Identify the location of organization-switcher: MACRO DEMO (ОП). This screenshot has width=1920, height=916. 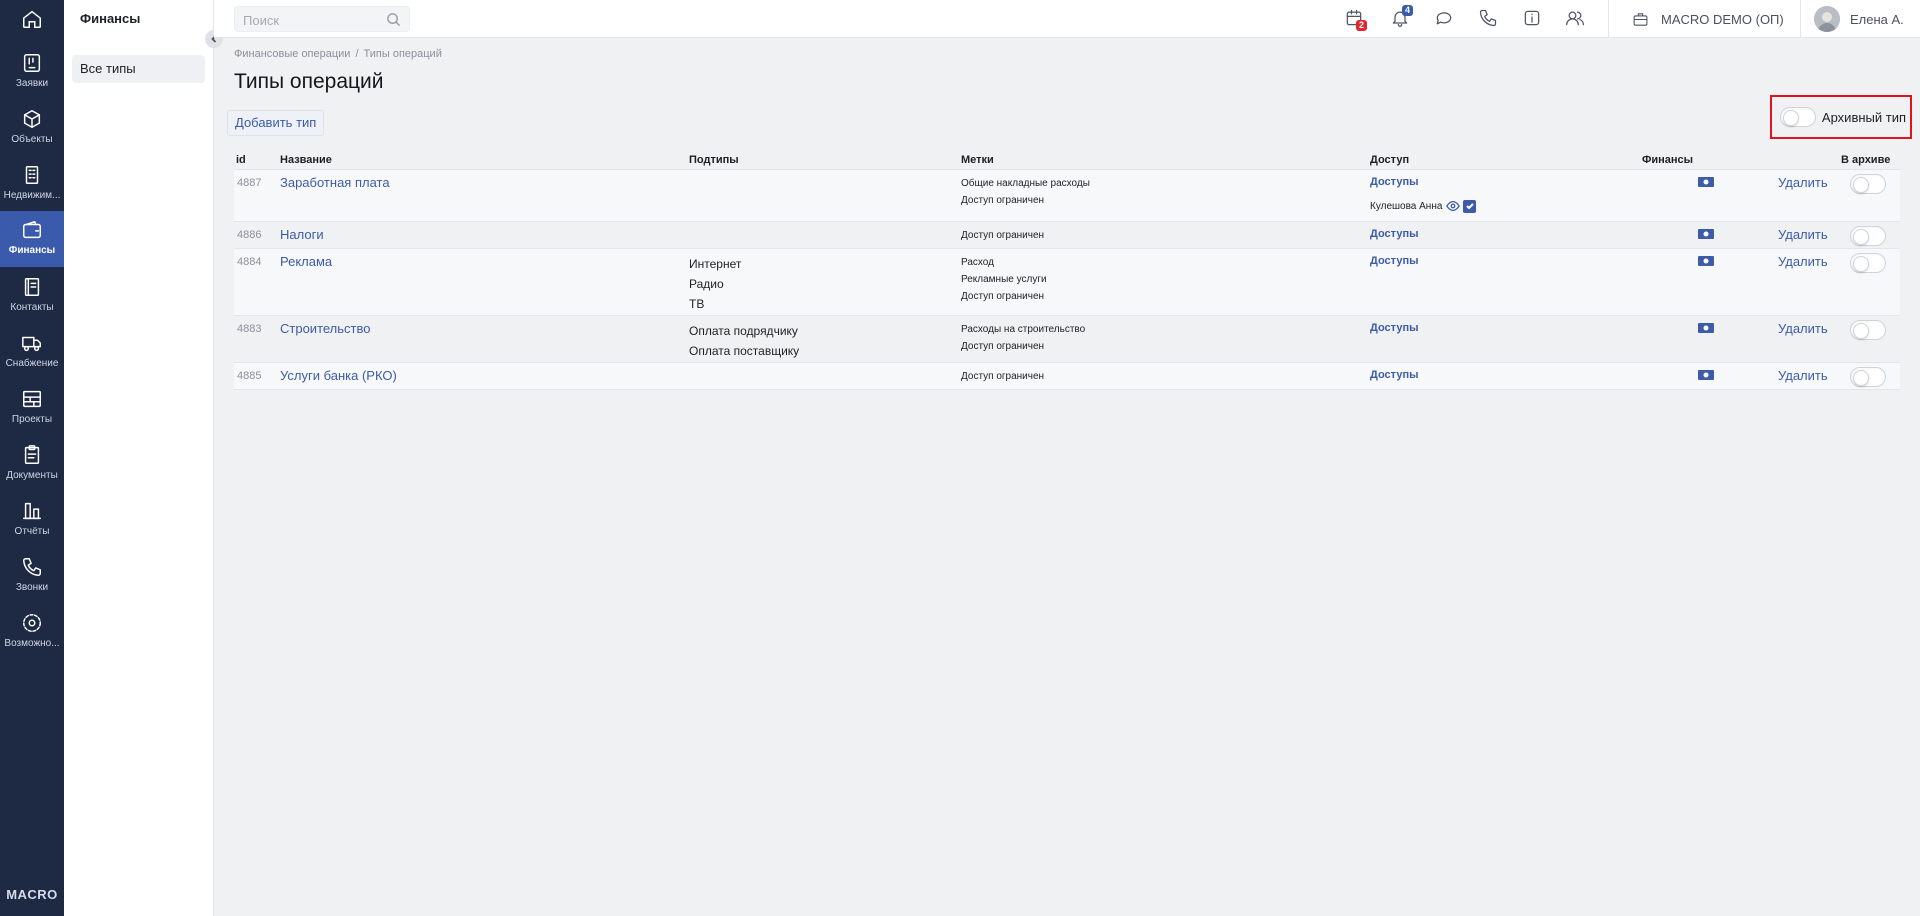
(1708, 19).